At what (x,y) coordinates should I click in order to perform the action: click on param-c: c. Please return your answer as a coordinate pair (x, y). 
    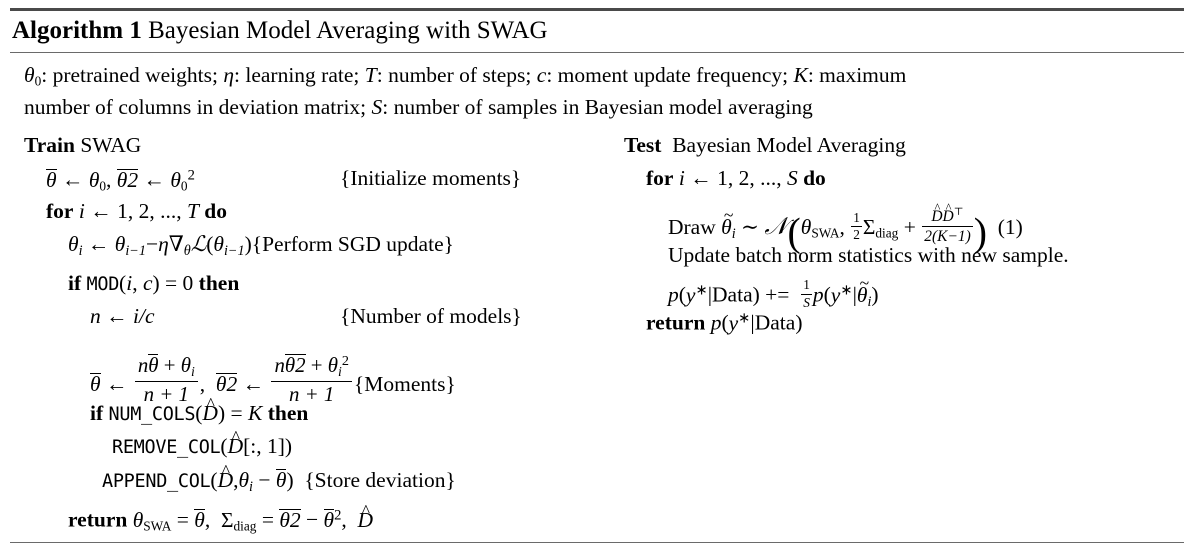
    Looking at the image, I should click on (541, 75).